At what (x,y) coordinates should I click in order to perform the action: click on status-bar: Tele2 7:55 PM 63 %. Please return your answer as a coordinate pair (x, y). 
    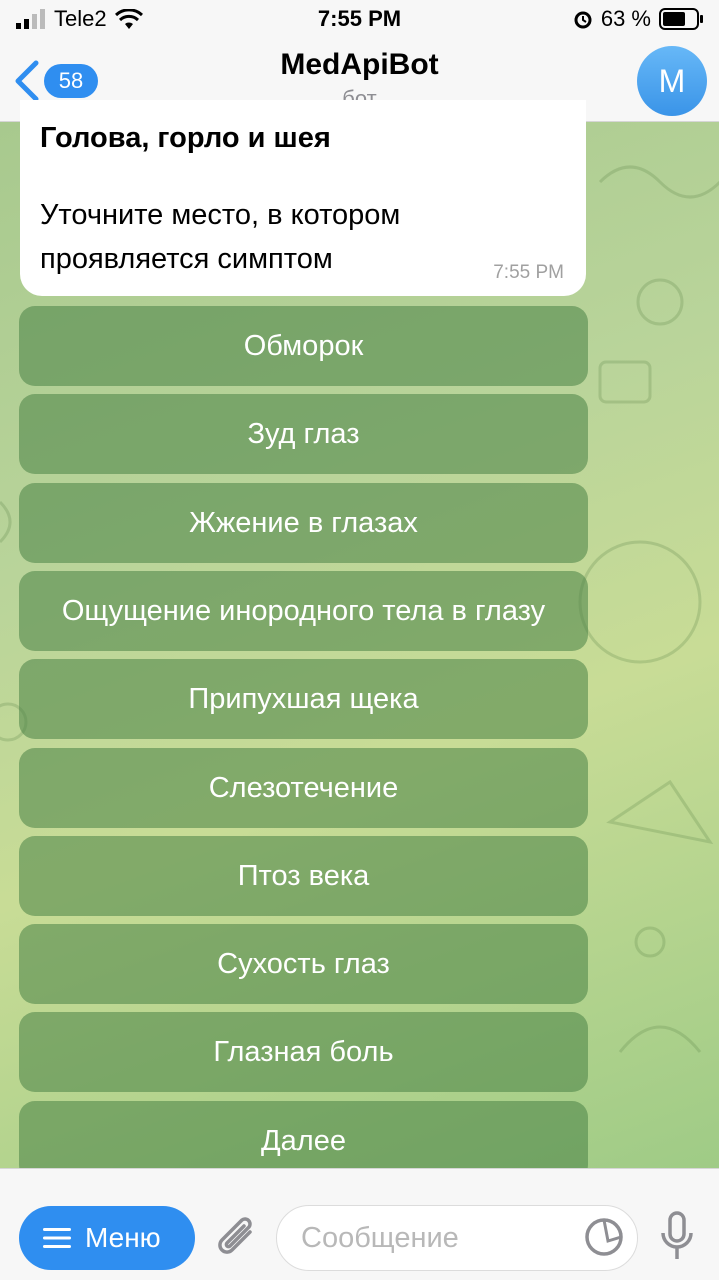
    Looking at the image, I should click on (359, 20).